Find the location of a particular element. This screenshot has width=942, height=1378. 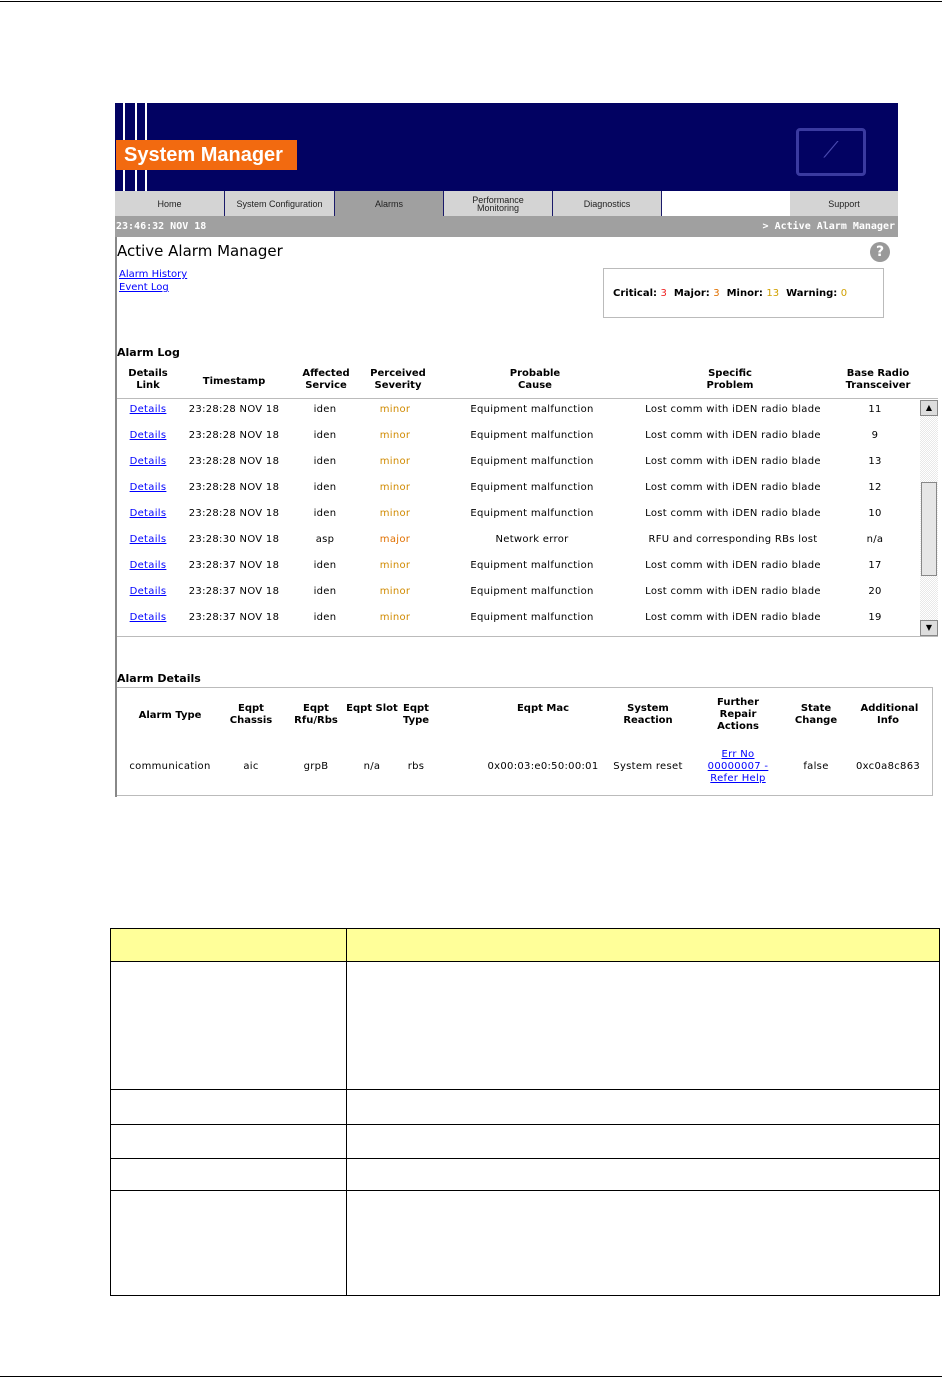

alarm-log-scrollbar: ▲ ▼ is located at coordinates (929, 518).